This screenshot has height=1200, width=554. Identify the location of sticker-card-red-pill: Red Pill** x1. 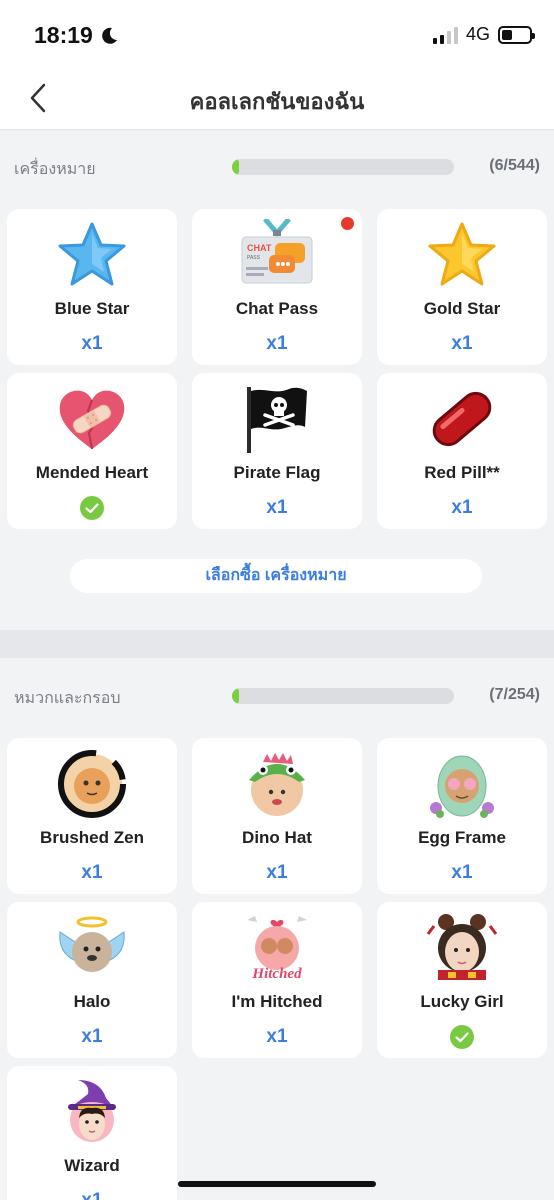
(462, 451).